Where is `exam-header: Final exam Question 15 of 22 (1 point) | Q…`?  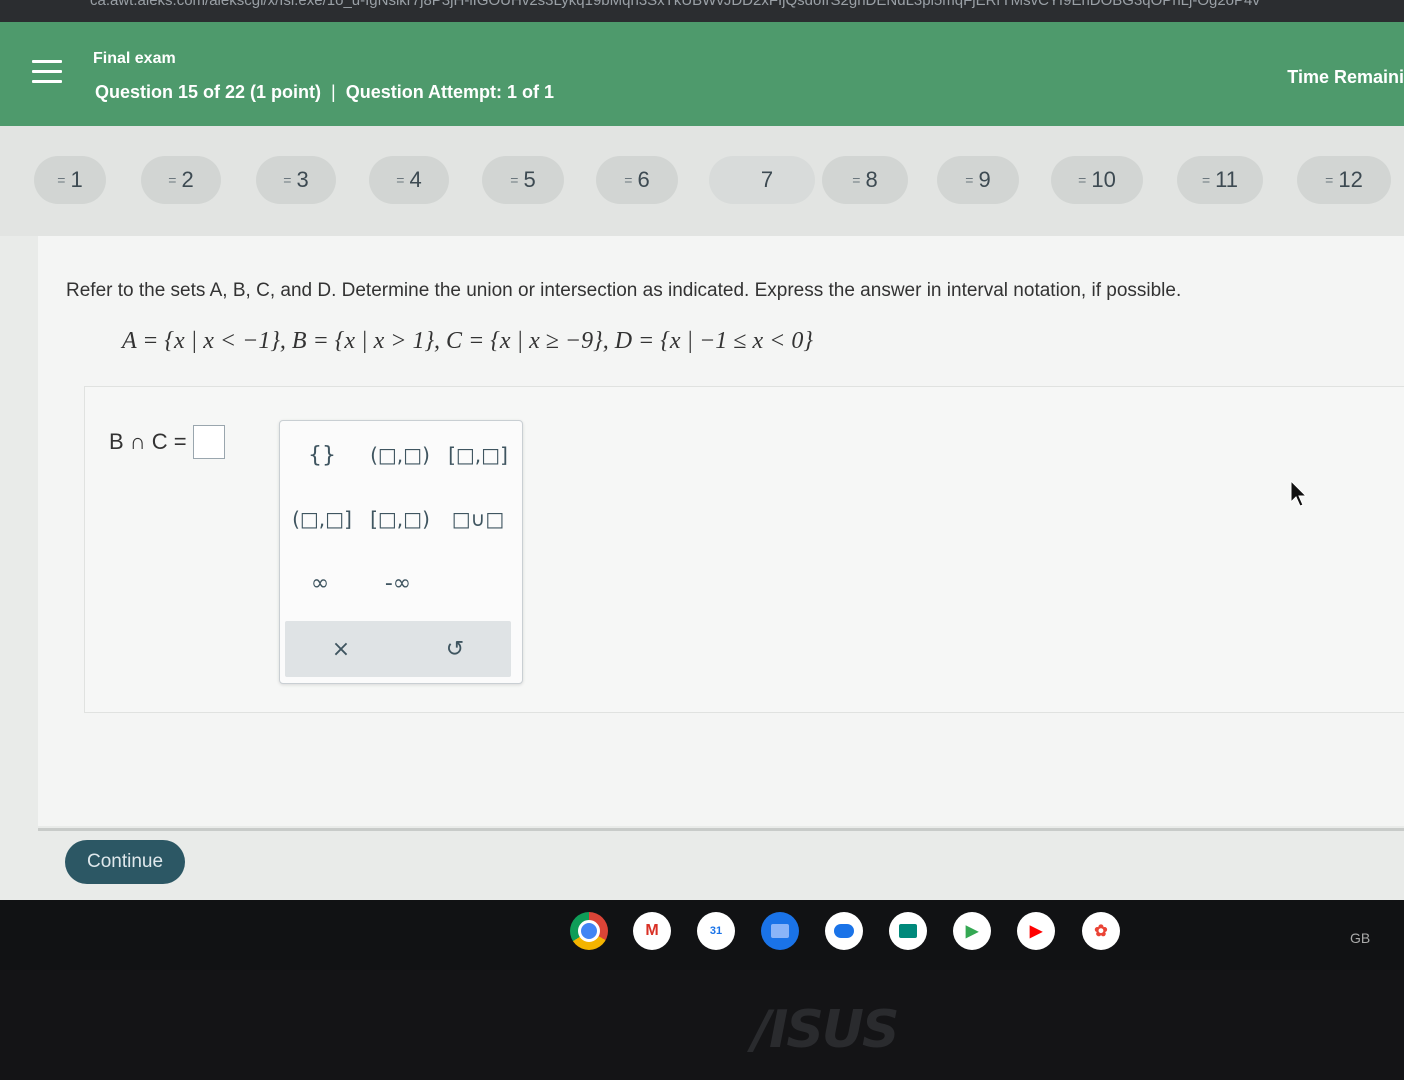 exam-header: Final exam Question 15 of 22 (1 point) | Q… is located at coordinates (702, 74).